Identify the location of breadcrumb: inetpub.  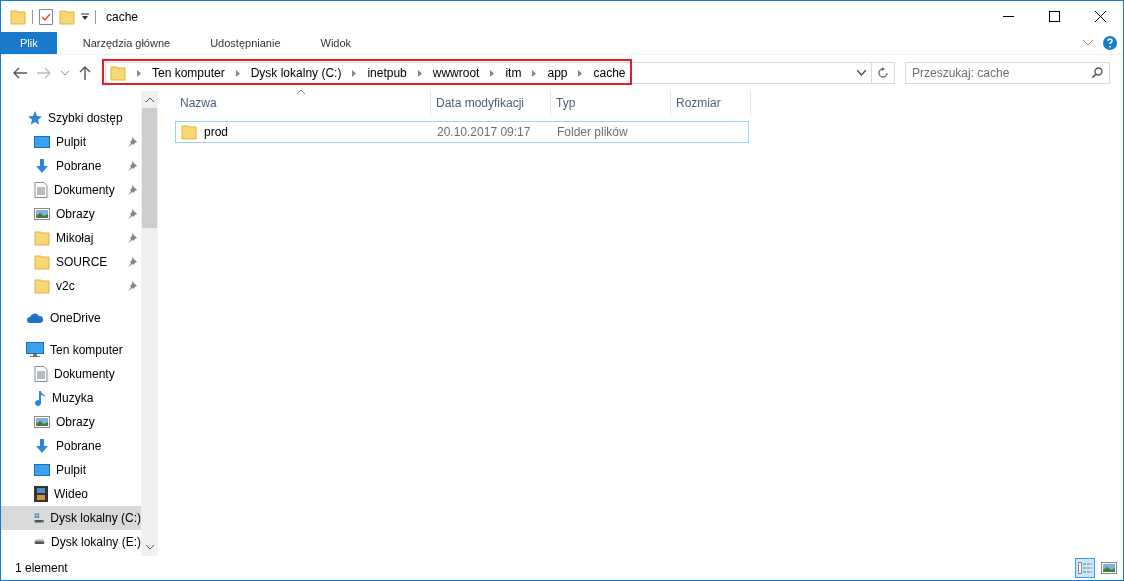
(387, 73).